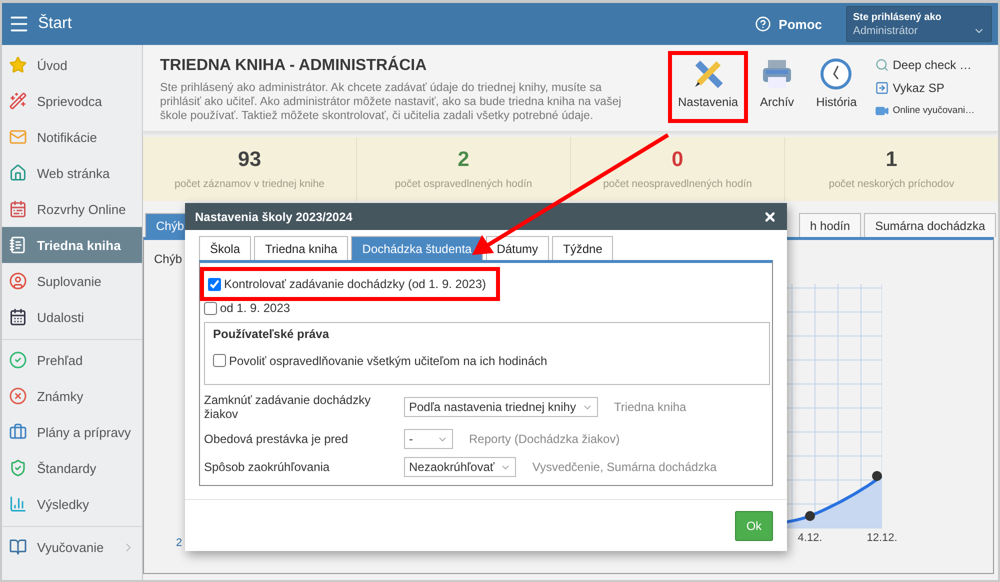  Describe the element at coordinates (770, 217) in the screenshot. I see `close-button` at that location.